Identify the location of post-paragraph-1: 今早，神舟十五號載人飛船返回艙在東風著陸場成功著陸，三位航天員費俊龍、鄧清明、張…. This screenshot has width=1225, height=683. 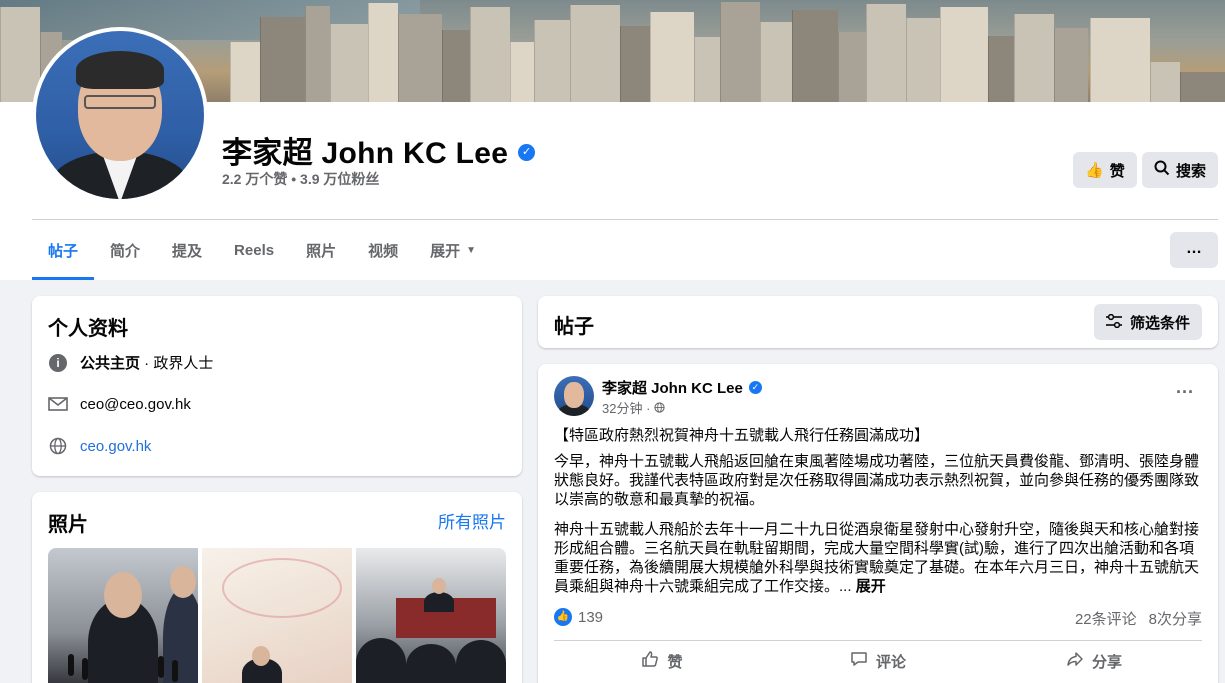
(877, 480).